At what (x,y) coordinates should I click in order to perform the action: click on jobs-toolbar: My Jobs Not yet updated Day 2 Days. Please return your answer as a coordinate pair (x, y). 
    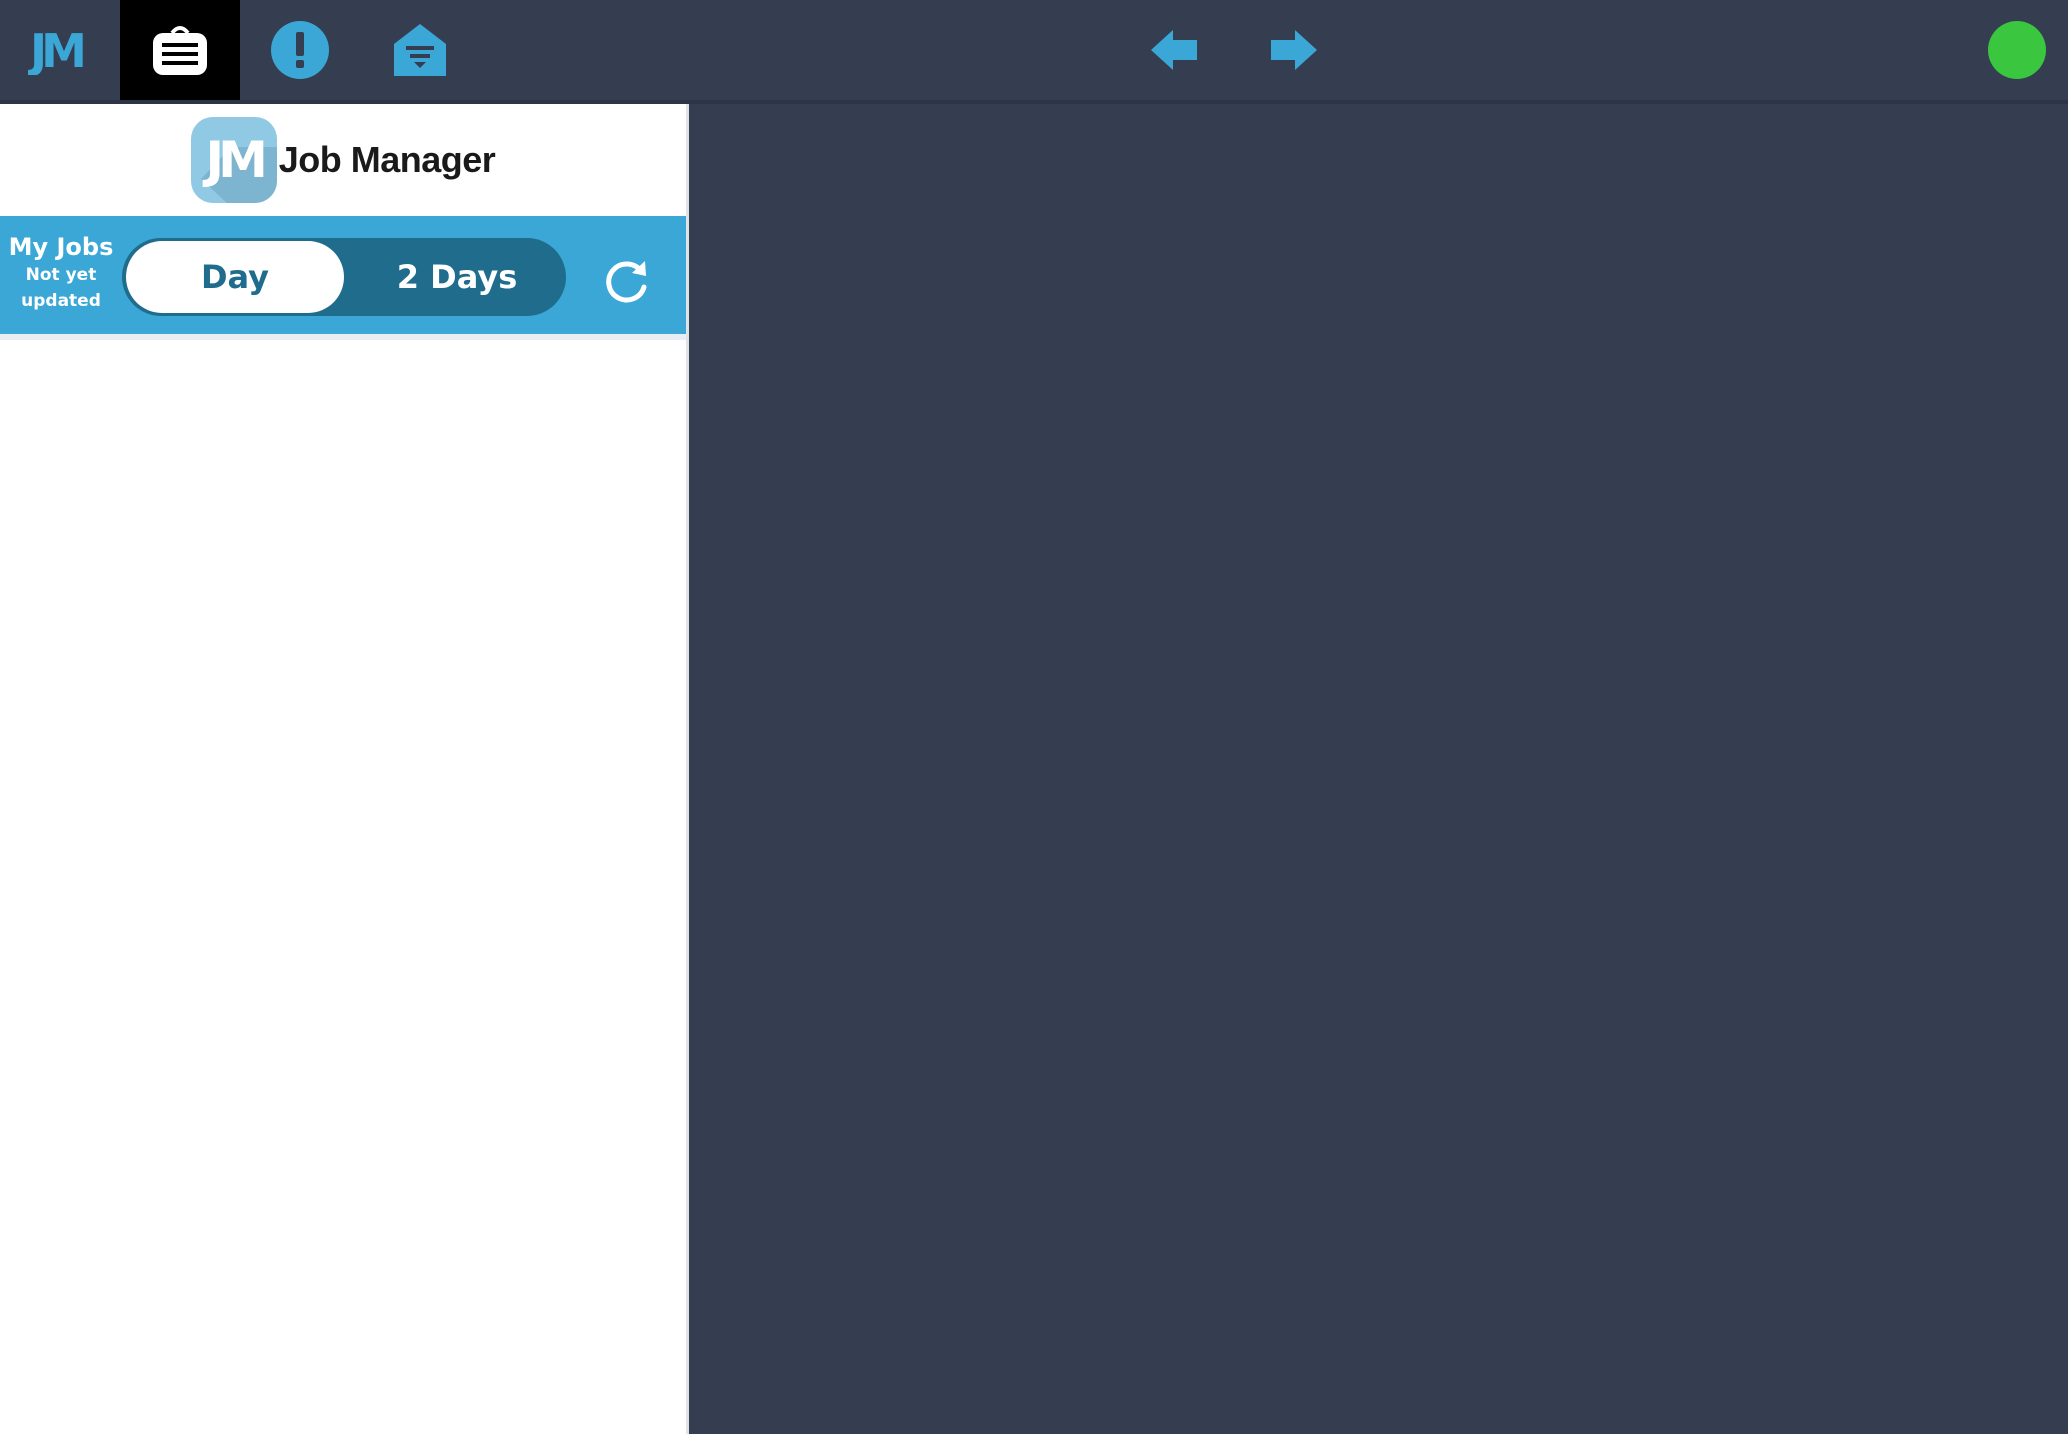
    Looking at the image, I should click on (343, 278).